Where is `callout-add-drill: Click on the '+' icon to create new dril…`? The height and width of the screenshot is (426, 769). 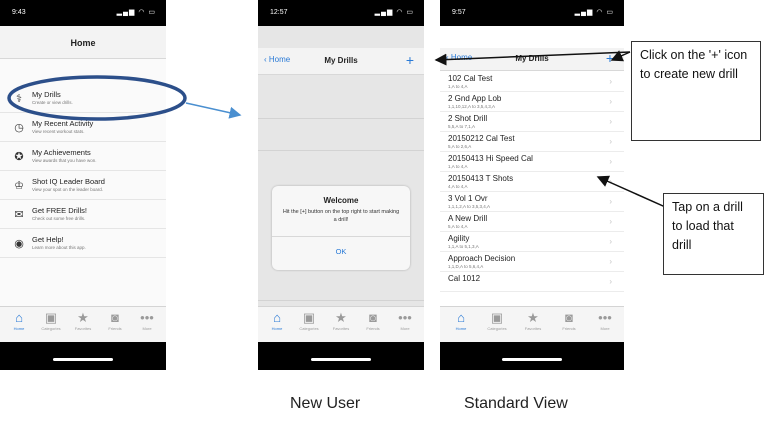 callout-add-drill: Click on the '+' icon to create new dril… is located at coordinates (696, 91).